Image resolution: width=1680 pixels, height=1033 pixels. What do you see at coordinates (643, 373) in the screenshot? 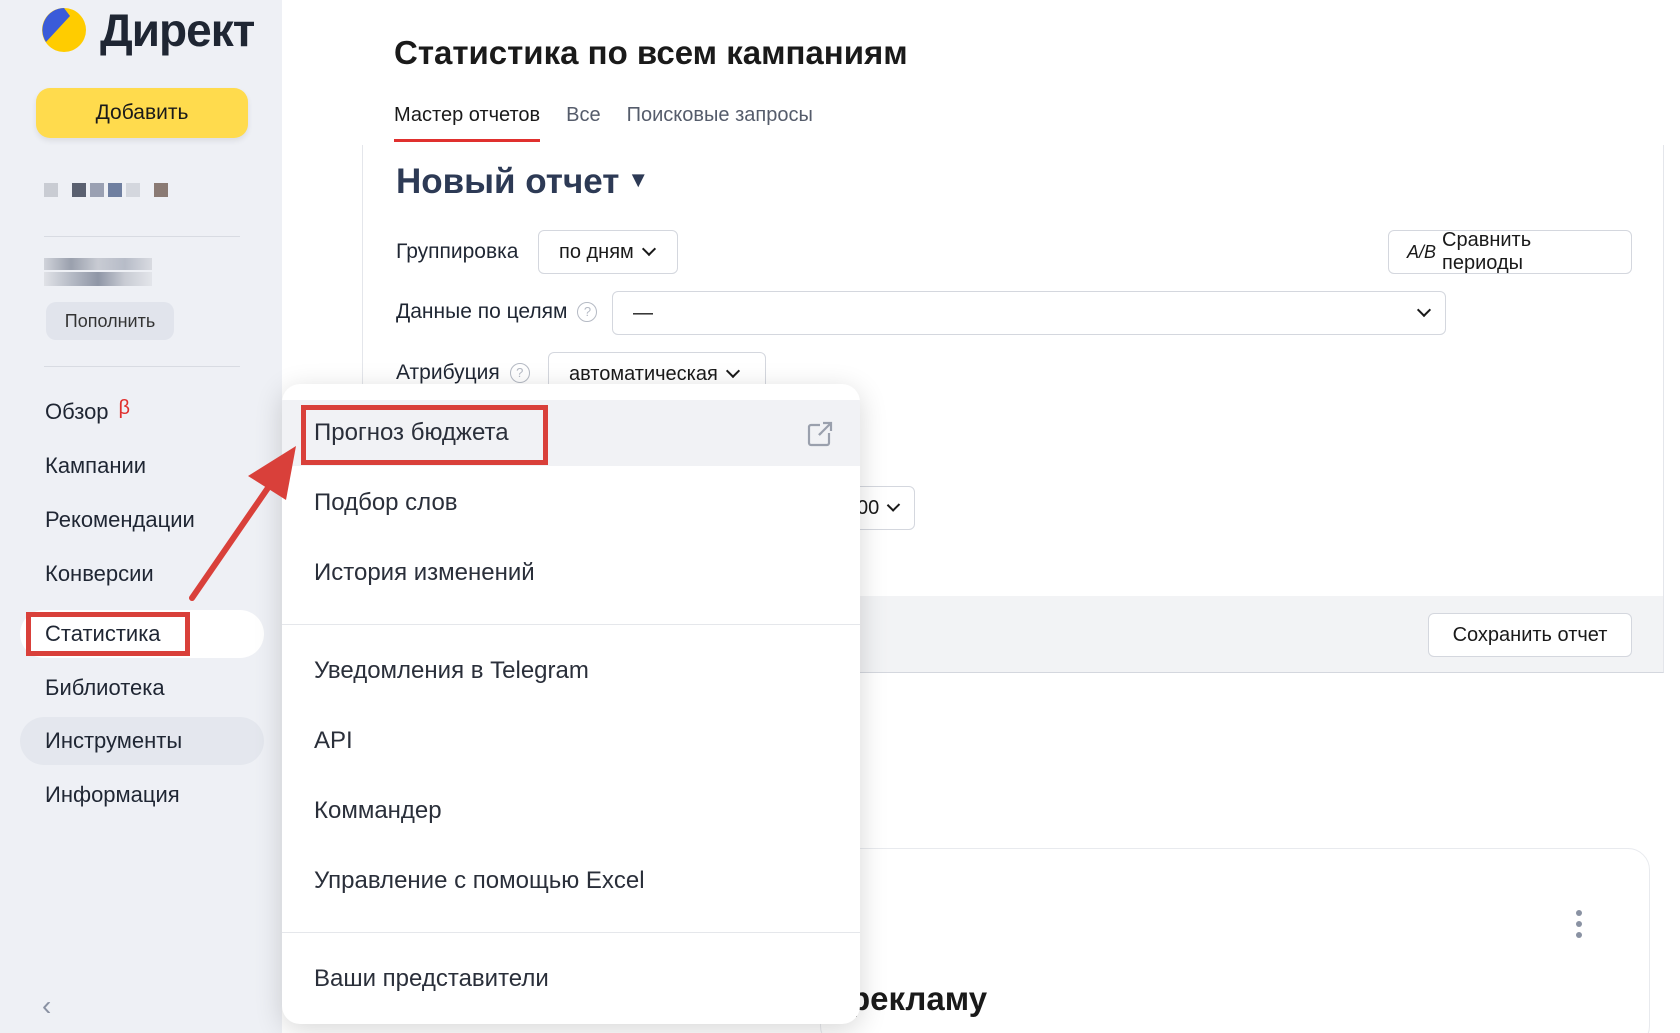
I see `attribution-value: автоматическая` at bounding box center [643, 373].